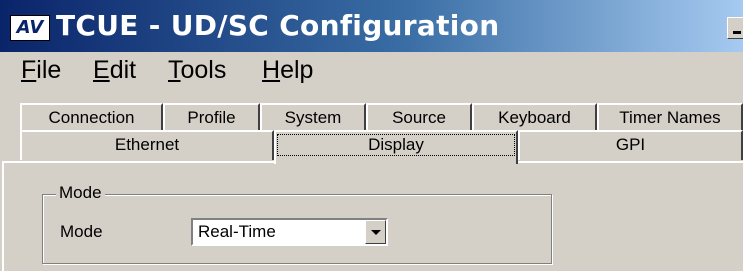 The height and width of the screenshot is (271, 743). What do you see at coordinates (534, 117) in the screenshot?
I see `tab-keyboard: Keyboard` at bounding box center [534, 117].